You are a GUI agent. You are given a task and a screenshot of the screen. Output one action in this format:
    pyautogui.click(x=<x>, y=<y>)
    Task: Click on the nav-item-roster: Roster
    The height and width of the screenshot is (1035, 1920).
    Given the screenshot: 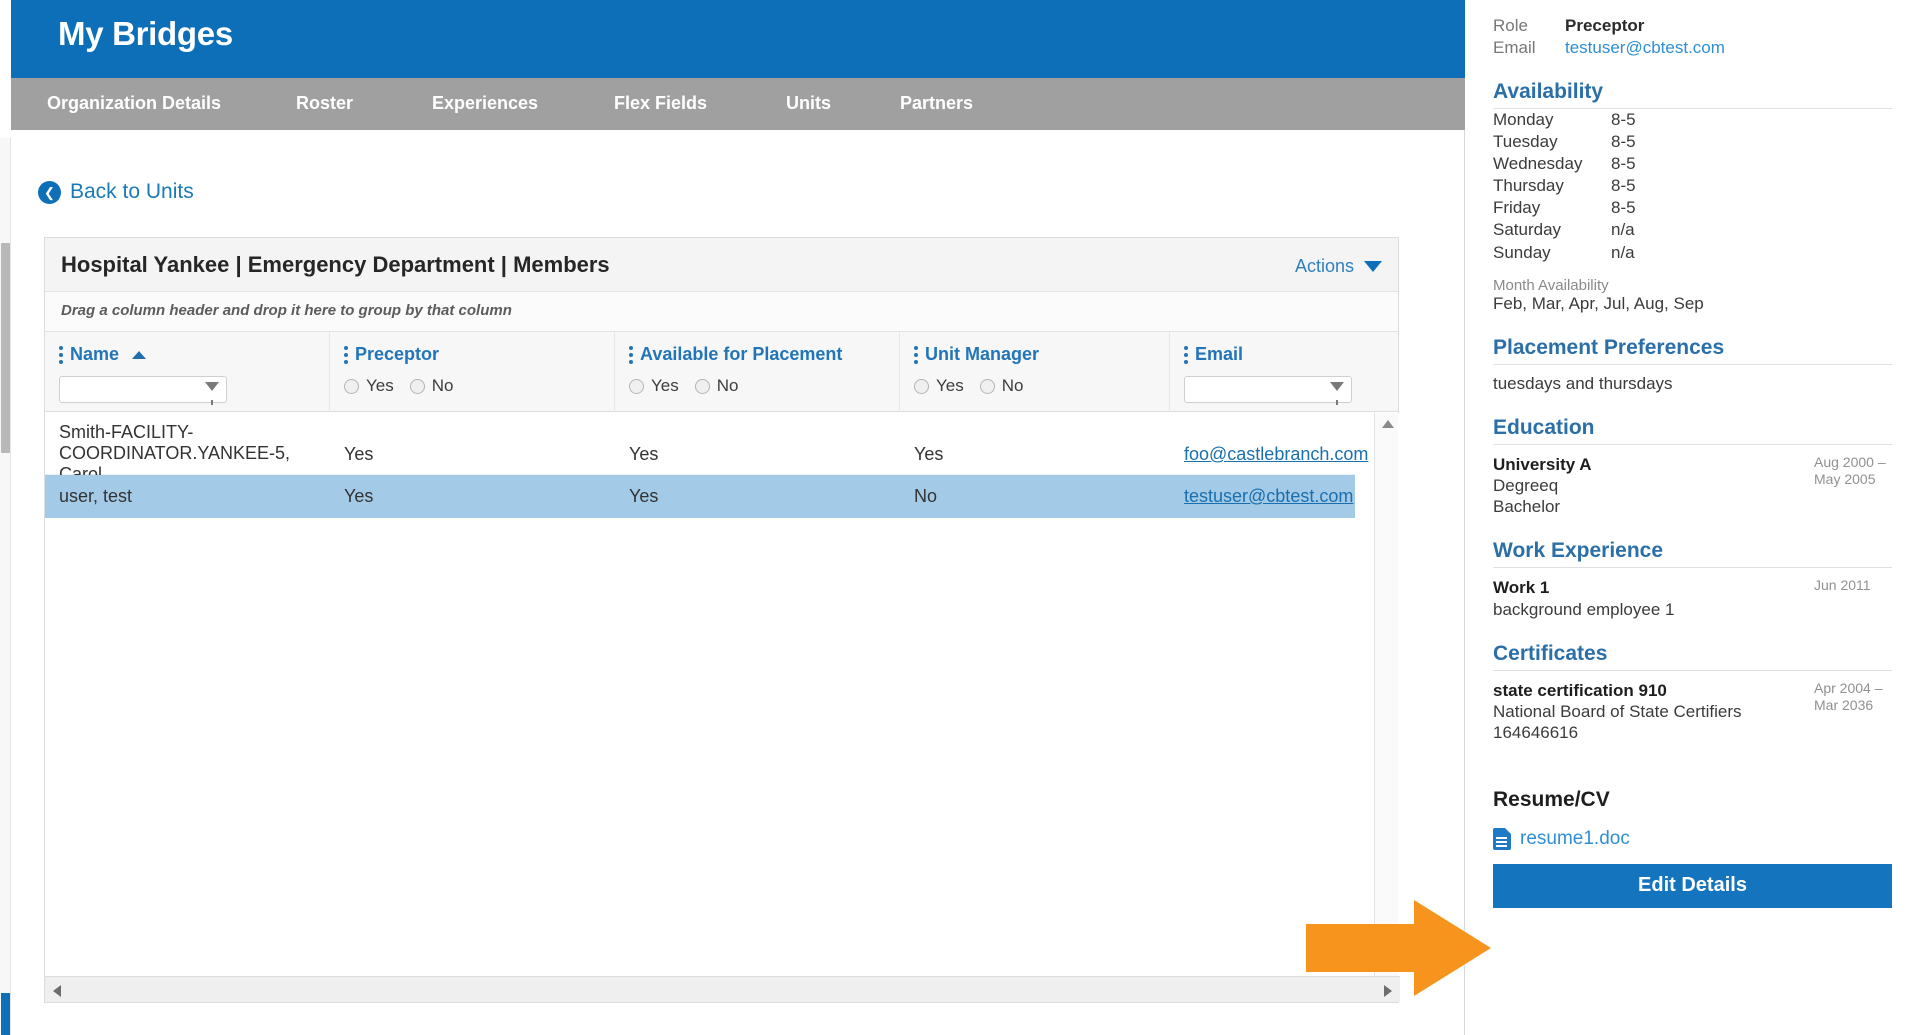 What is the action you would take?
    pyautogui.click(x=324, y=103)
    